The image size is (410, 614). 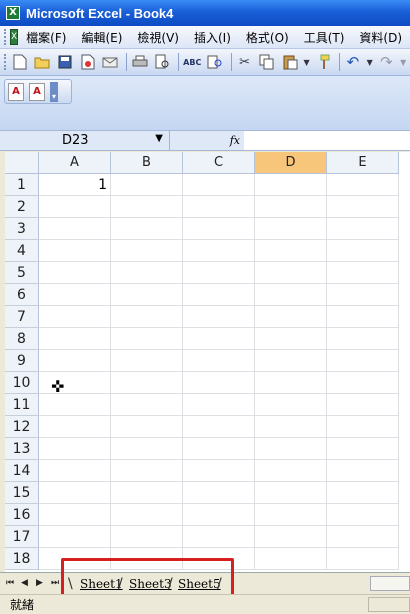 What do you see at coordinates (219, 493) in the screenshot?
I see `cell-c15` at bounding box center [219, 493].